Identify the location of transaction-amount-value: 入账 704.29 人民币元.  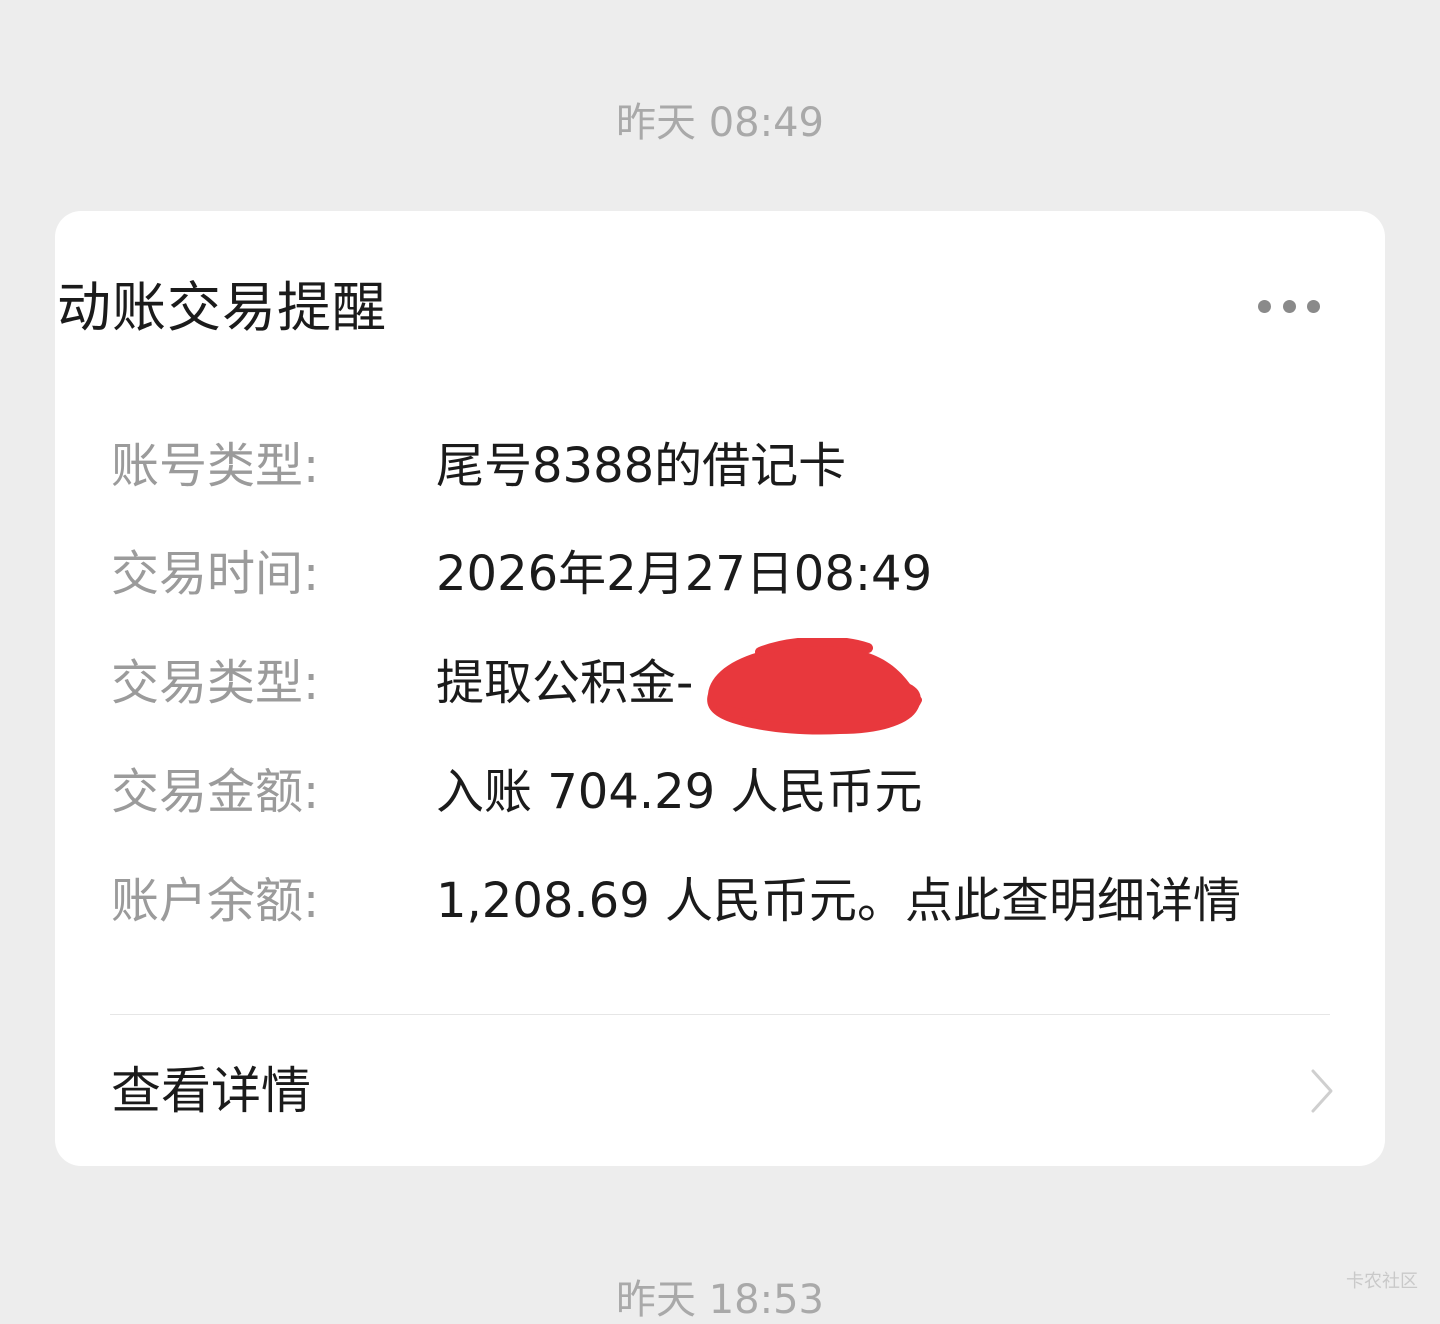
(679, 792).